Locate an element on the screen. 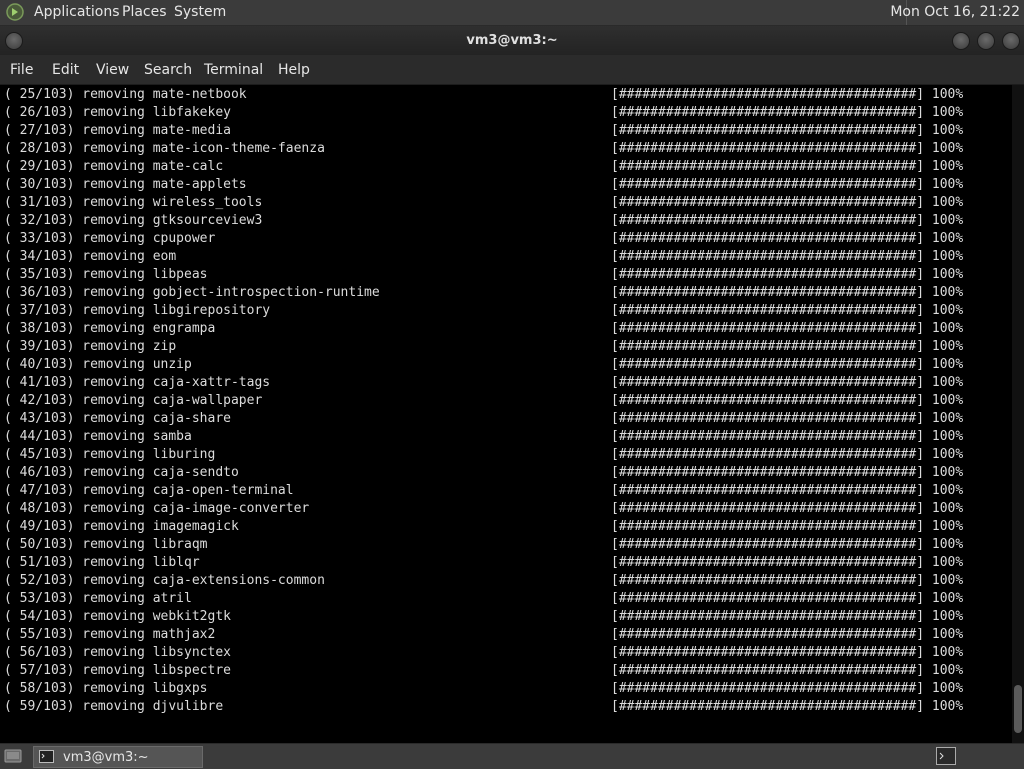  close-icon is located at coordinates (1011, 41).